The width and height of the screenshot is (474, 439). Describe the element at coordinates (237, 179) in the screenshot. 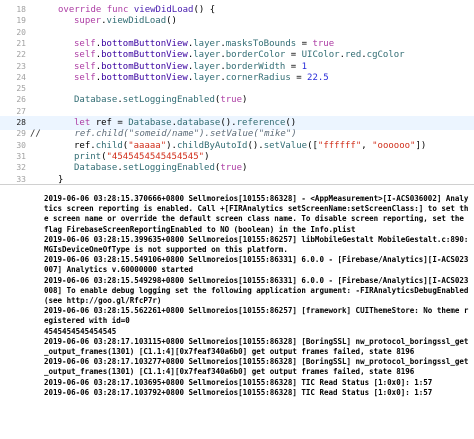

I see `code-line: 33}` at that location.